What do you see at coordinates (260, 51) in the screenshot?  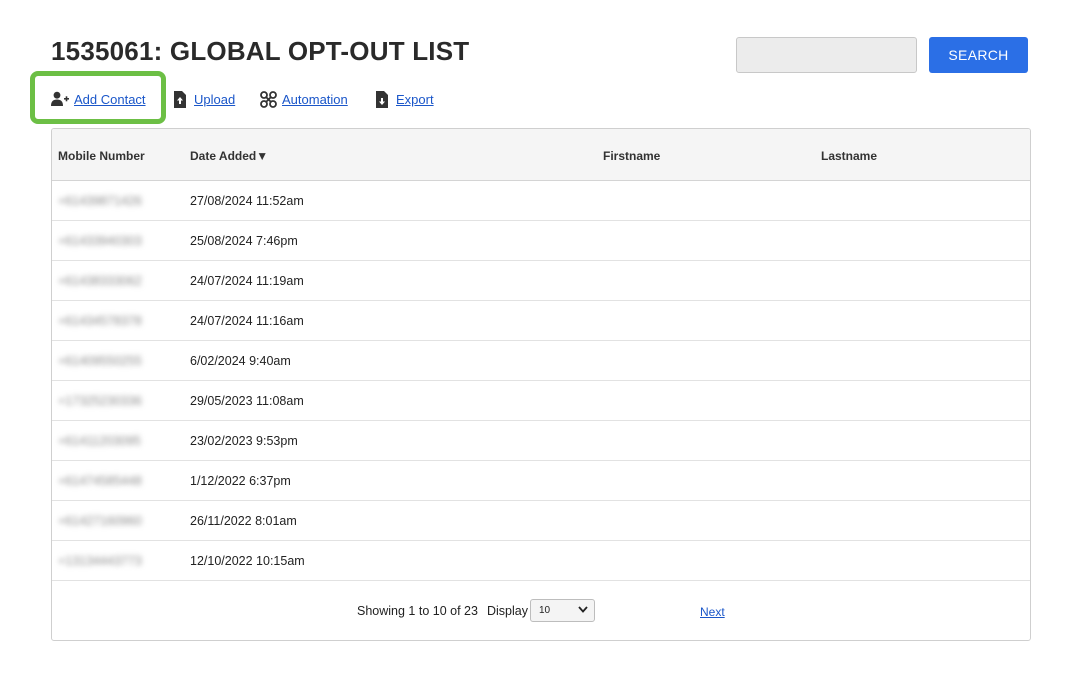 I see `page-title: 1535061: GLOBAL OPT-OUT LIST` at bounding box center [260, 51].